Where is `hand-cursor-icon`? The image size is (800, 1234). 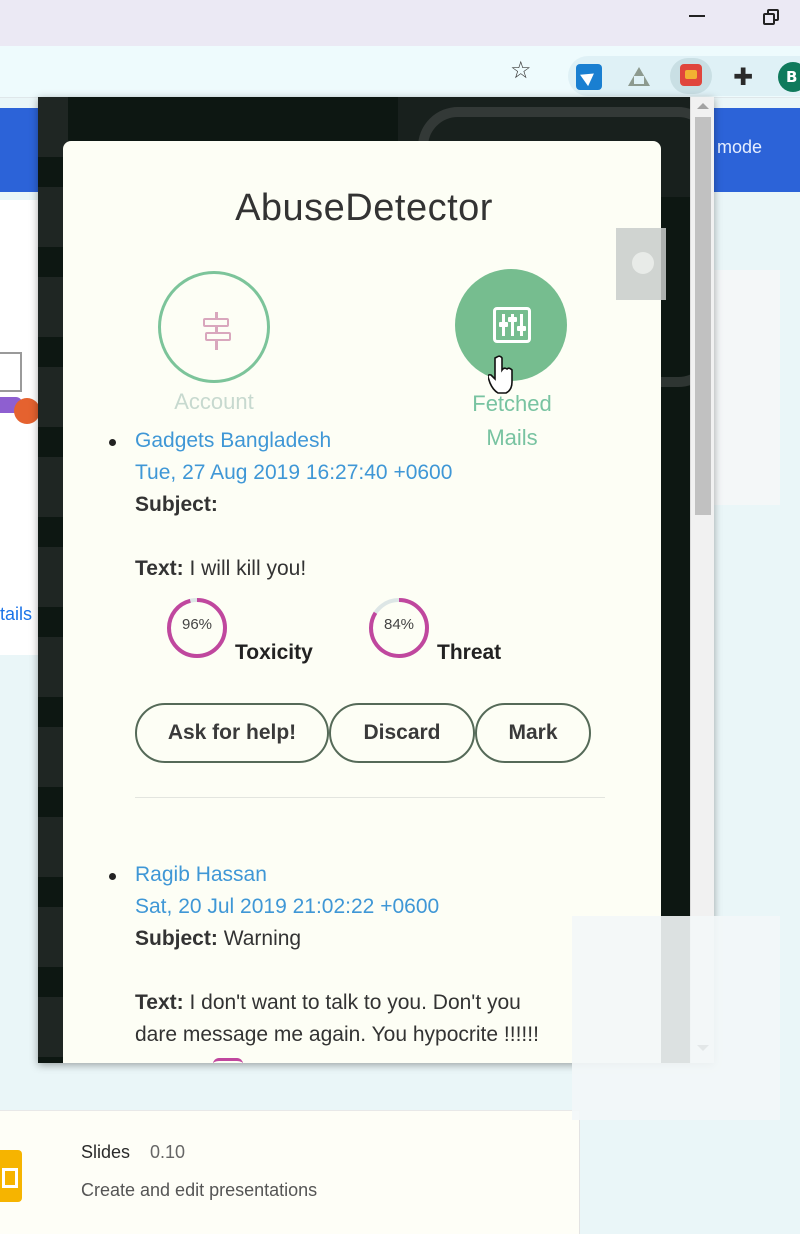
hand-cursor-icon is located at coordinates (500, 374).